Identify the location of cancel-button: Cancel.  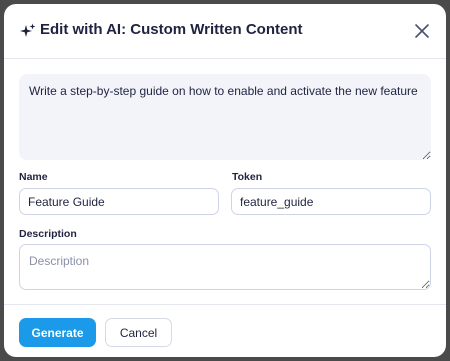
(138, 332).